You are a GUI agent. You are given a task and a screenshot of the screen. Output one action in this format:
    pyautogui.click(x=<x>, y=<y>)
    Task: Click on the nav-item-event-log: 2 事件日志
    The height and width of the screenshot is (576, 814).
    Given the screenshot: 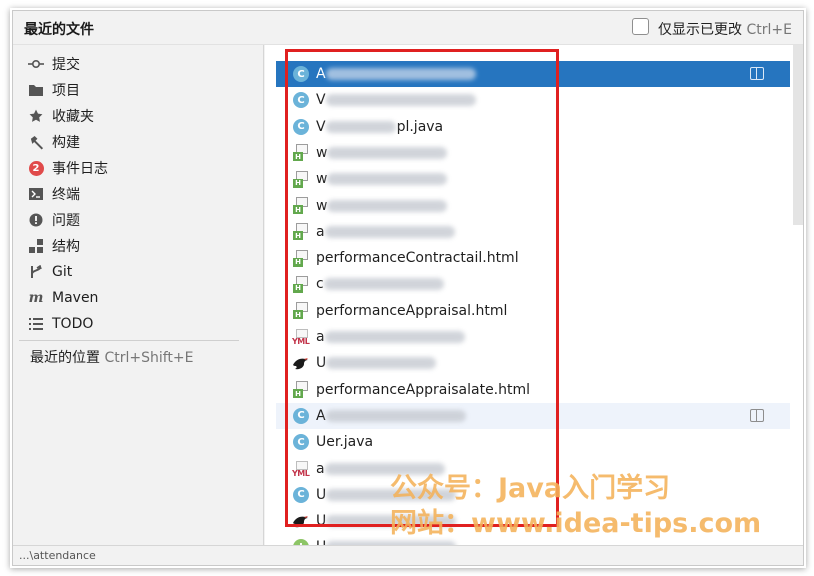 What is the action you would take?
    pyautogui.click(x=67, y=168)
    